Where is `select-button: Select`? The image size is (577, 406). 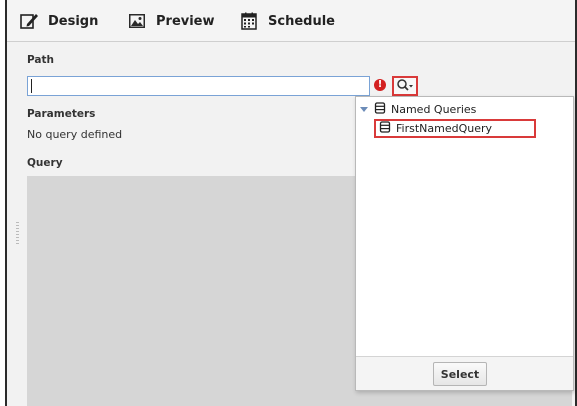 select-button: Select is located at coordinates (460, 374).